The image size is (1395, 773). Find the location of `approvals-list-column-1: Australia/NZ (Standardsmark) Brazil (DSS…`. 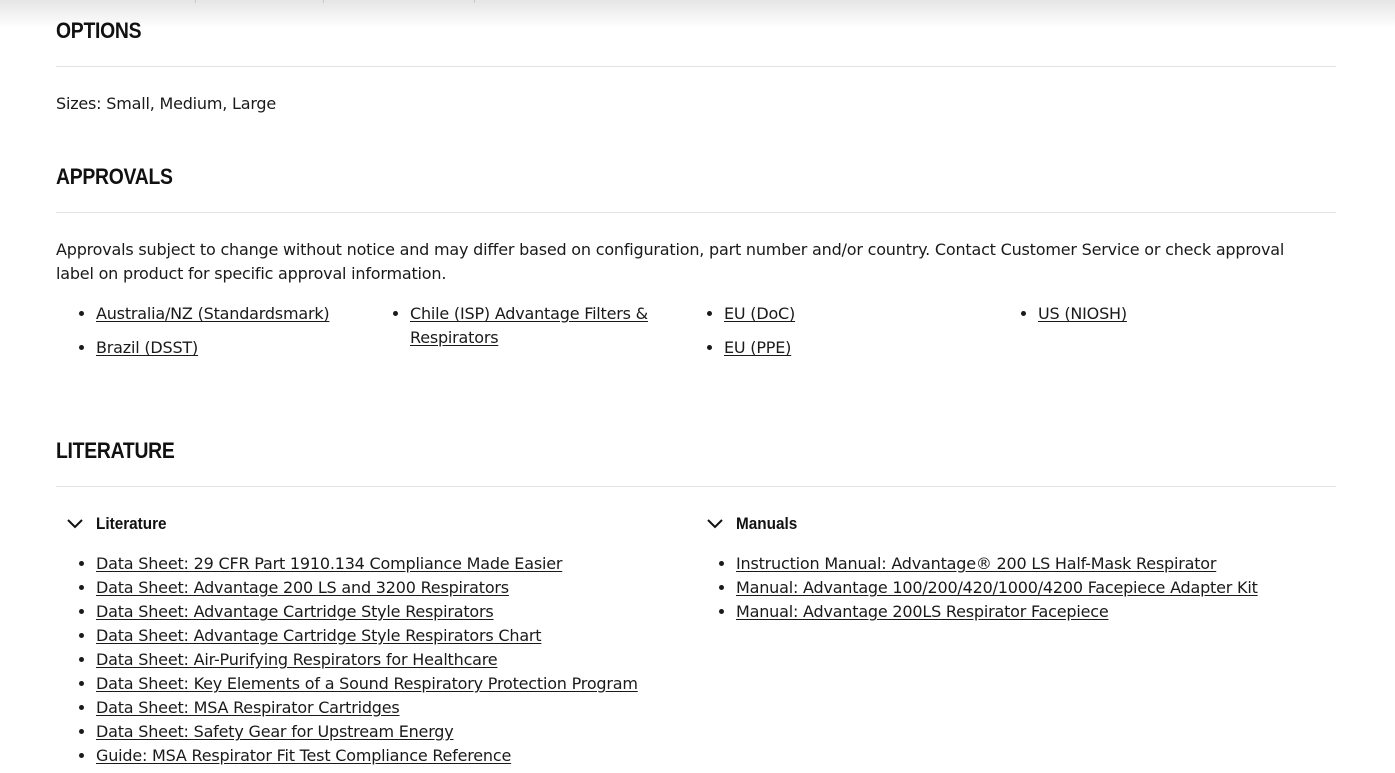

approvals-list-column-1: Australia/NZ (Standardsmark) Brazil (DSS… is located at coordinates (213, 336).